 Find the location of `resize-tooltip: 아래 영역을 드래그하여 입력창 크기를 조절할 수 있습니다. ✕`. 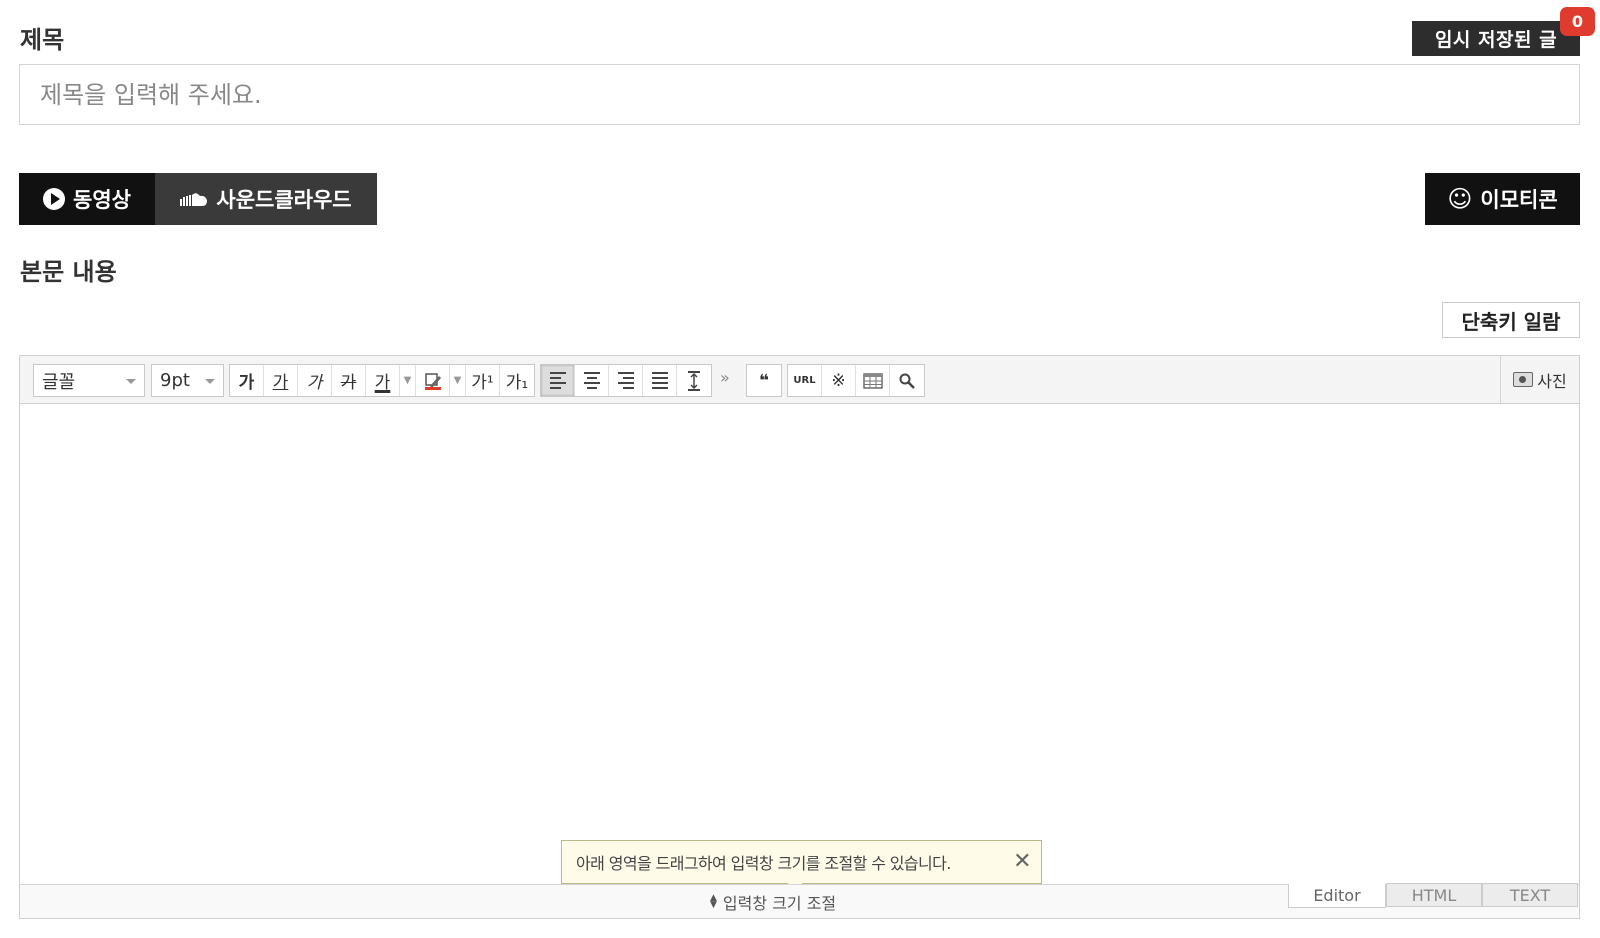

resize-tooltip: 아래 영역을 드래그하여 입력창 크기를 조절할 수 있습니다. ✕ is located at coordinates (801, 867).